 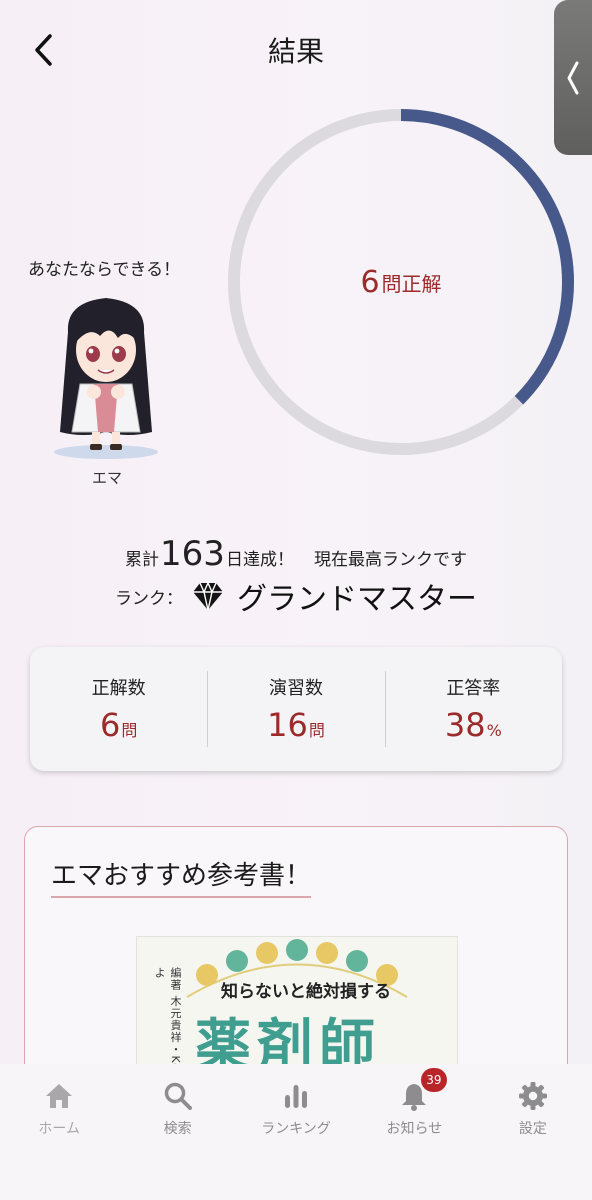 I want to click on stat-value: 38%, so click(x=473, y=725).